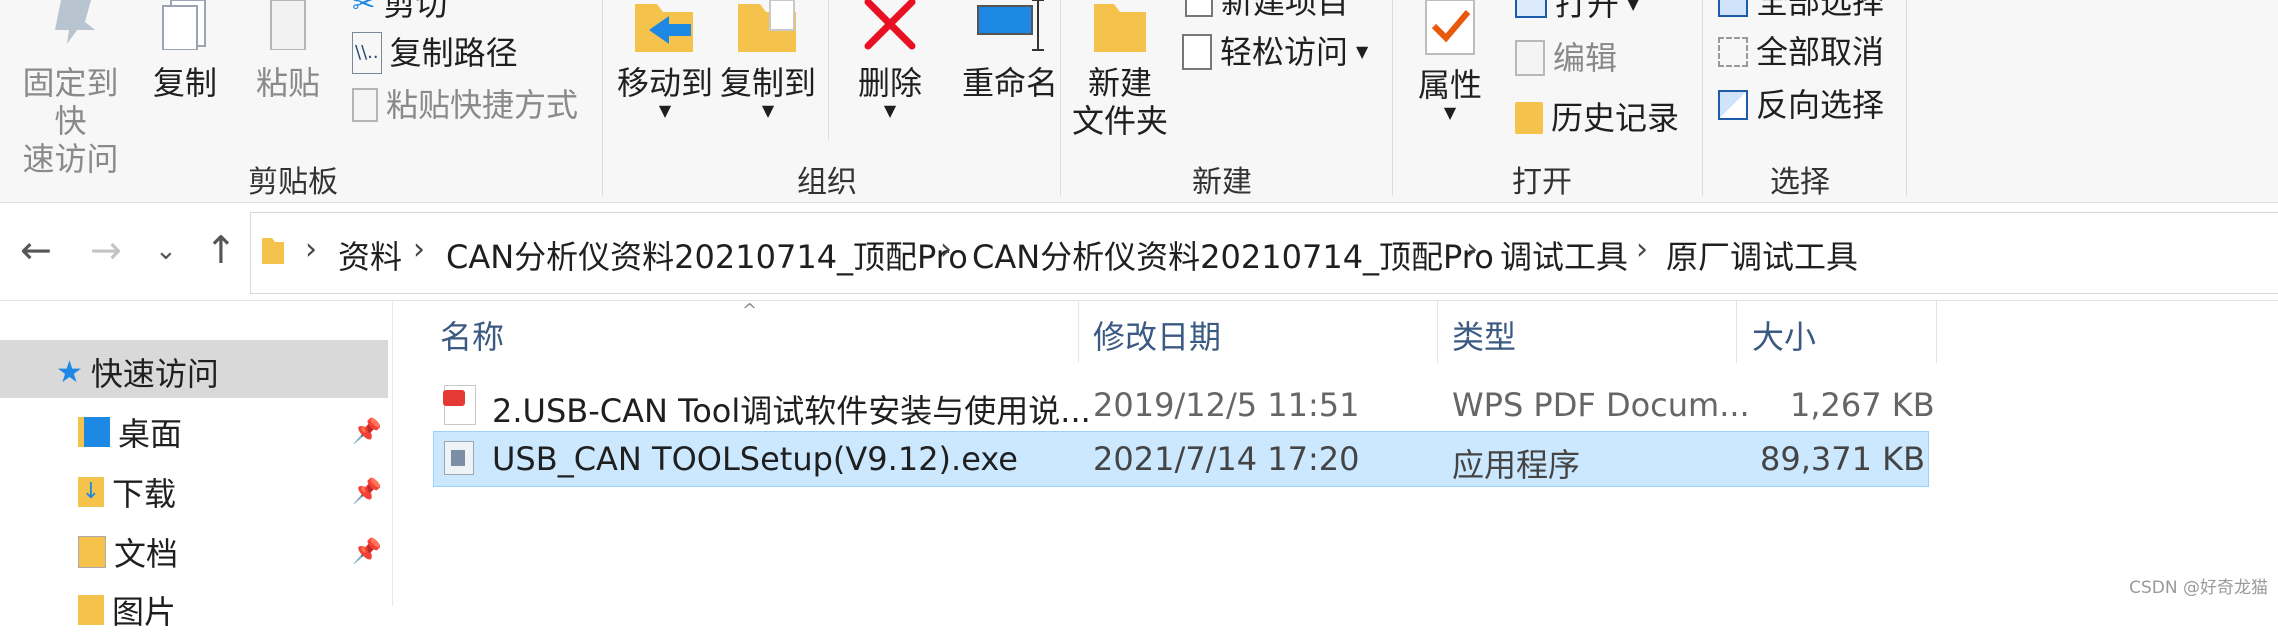 Image resolution: width=2278 pixels, height=633 pixels. What do you see at coordinates (1733, 105) in the screenshot?
I see `invert-selection-icon` at bounding box center [1733, 105].